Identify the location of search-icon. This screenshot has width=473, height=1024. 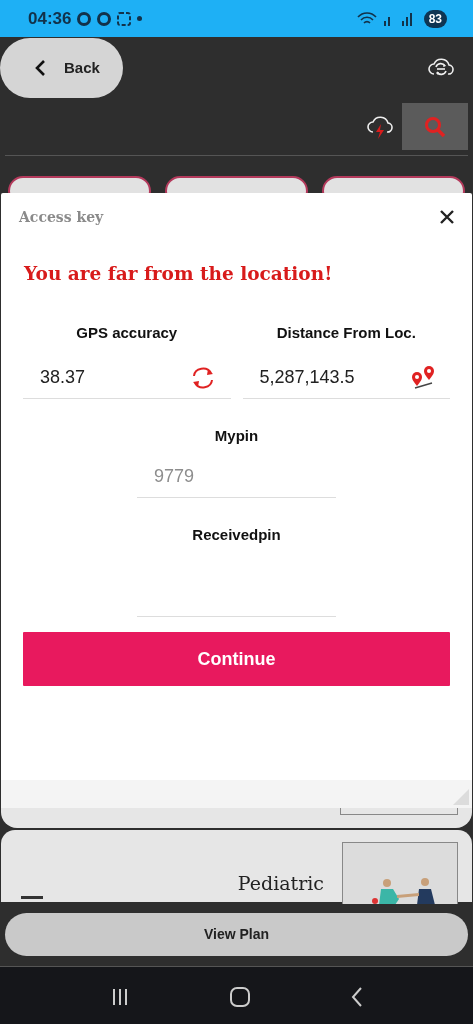
(435, 126).